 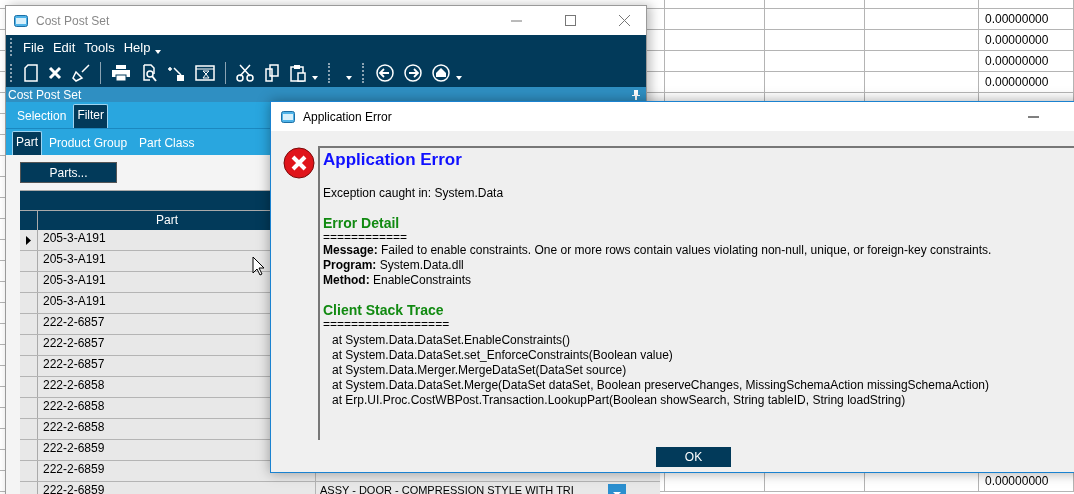 What do you see at coordinates (414, 193) in the screenshot?
I see `exception-text: Exception caught in: System.Data` at bounding box center [414, 193].